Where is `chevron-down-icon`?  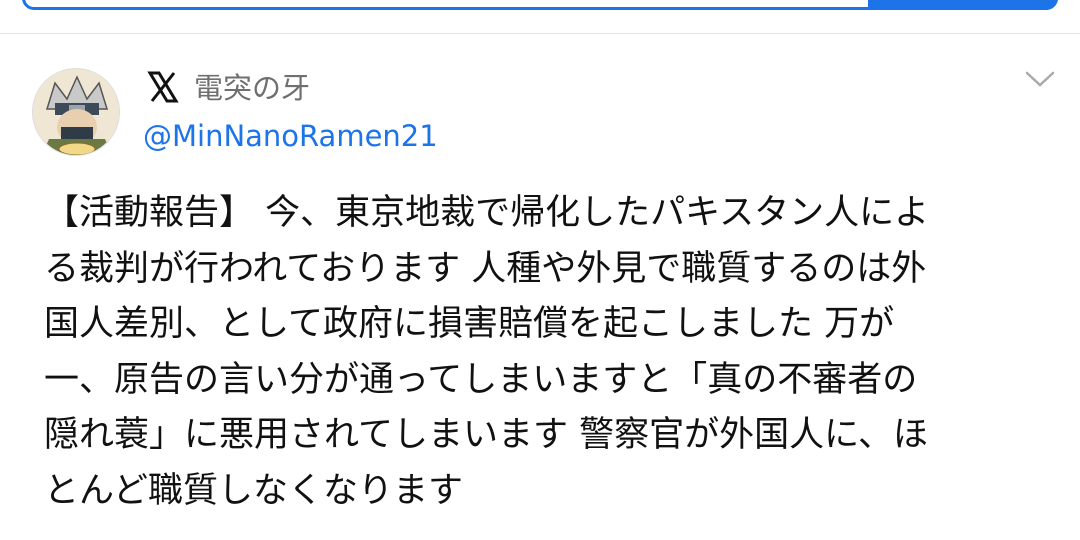
chevron-down-icon is located at coordinates (1040, 79).